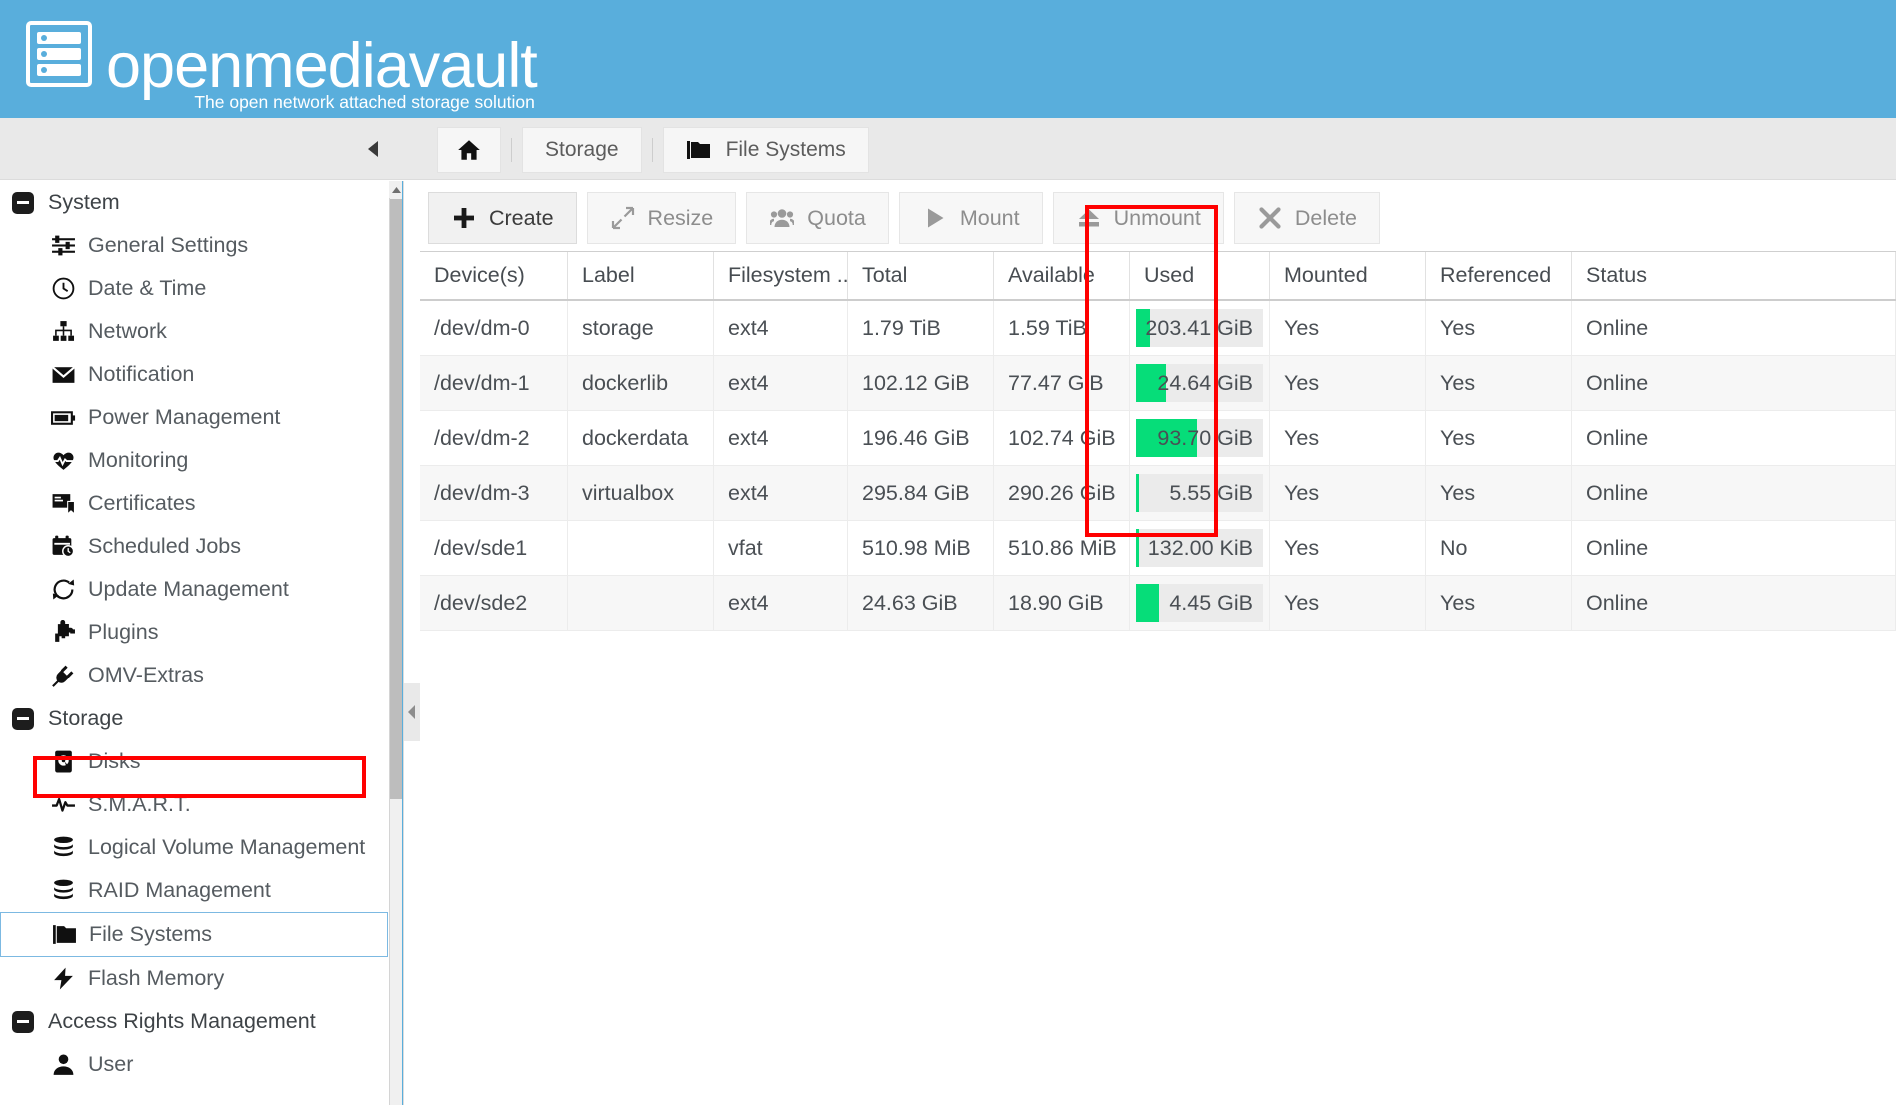 The image size is (1896, 1105). I want to click on battery-icon, so click(63, 417).